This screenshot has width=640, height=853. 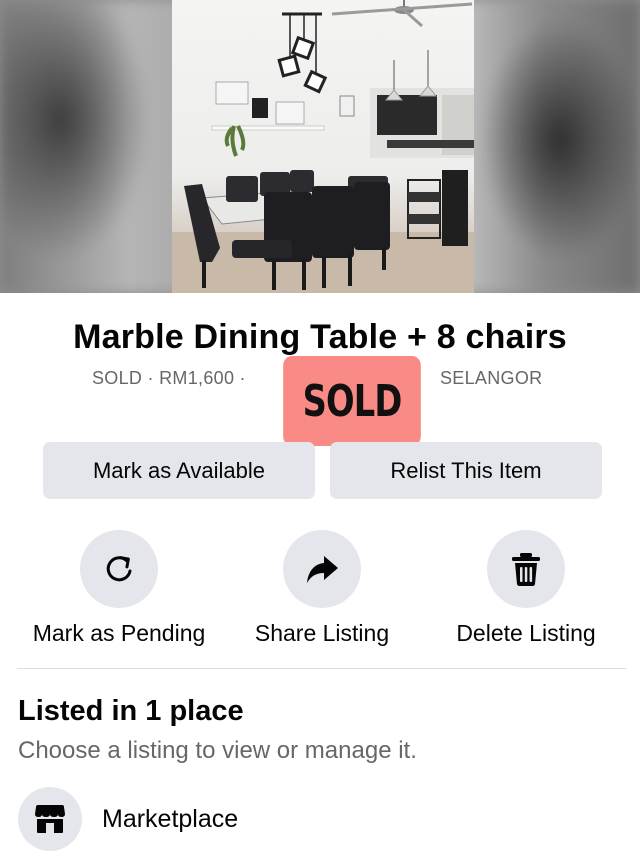 I want to click on delete-listing-button, so click(x=526, y=569).